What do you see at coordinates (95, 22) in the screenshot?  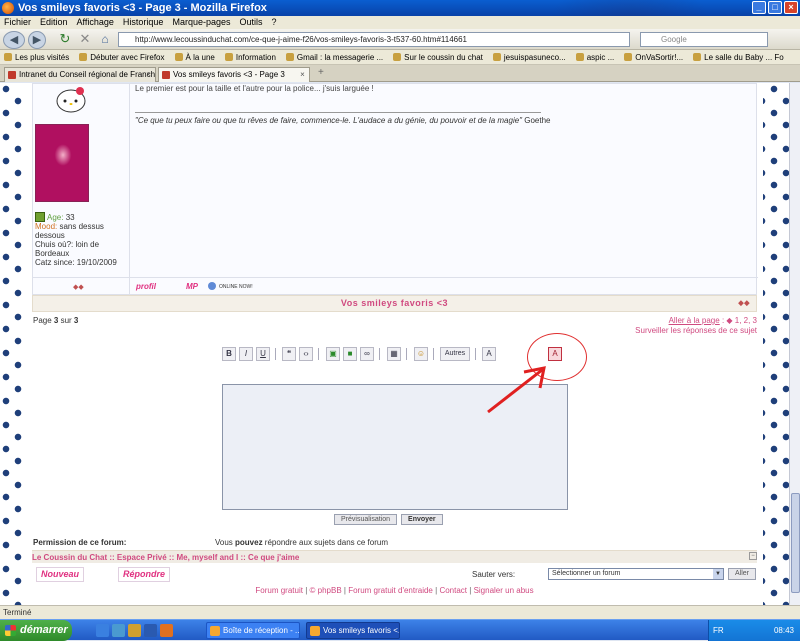 I see `menu-affichage: Affichage` at bounding box center [95, 22].